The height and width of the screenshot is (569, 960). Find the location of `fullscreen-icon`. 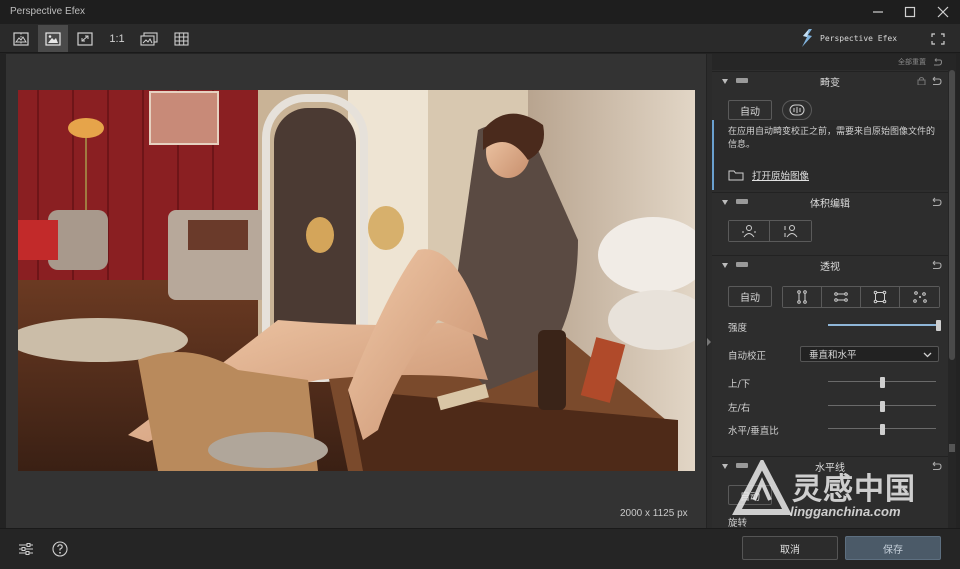

fullscreen-icon is located at coordinates (938, 39).